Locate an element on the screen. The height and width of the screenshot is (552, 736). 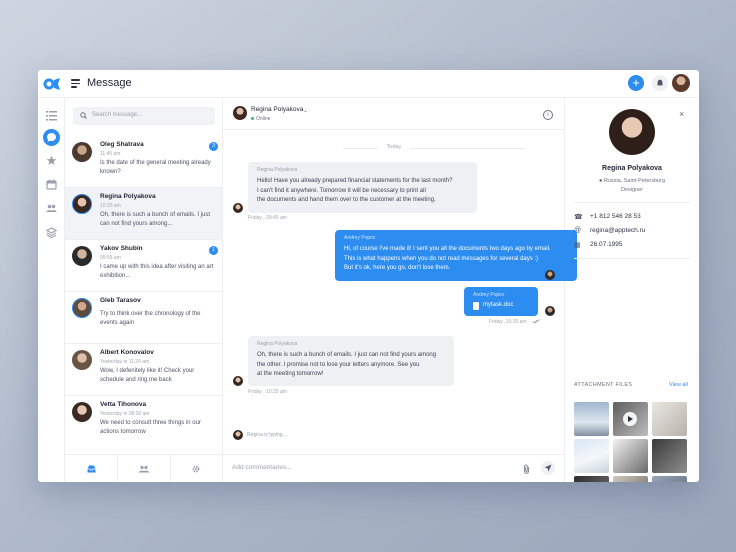
phone-row: ☎ +1 812 546 28 53 is located at coordinates (634, 217).